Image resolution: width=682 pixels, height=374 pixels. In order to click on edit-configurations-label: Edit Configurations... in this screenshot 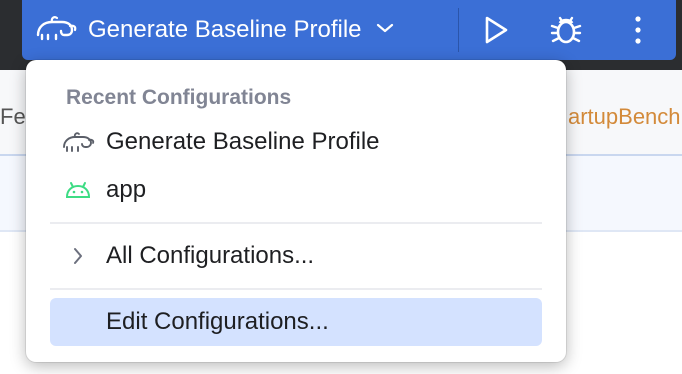, I will do `click(217, 321)`.